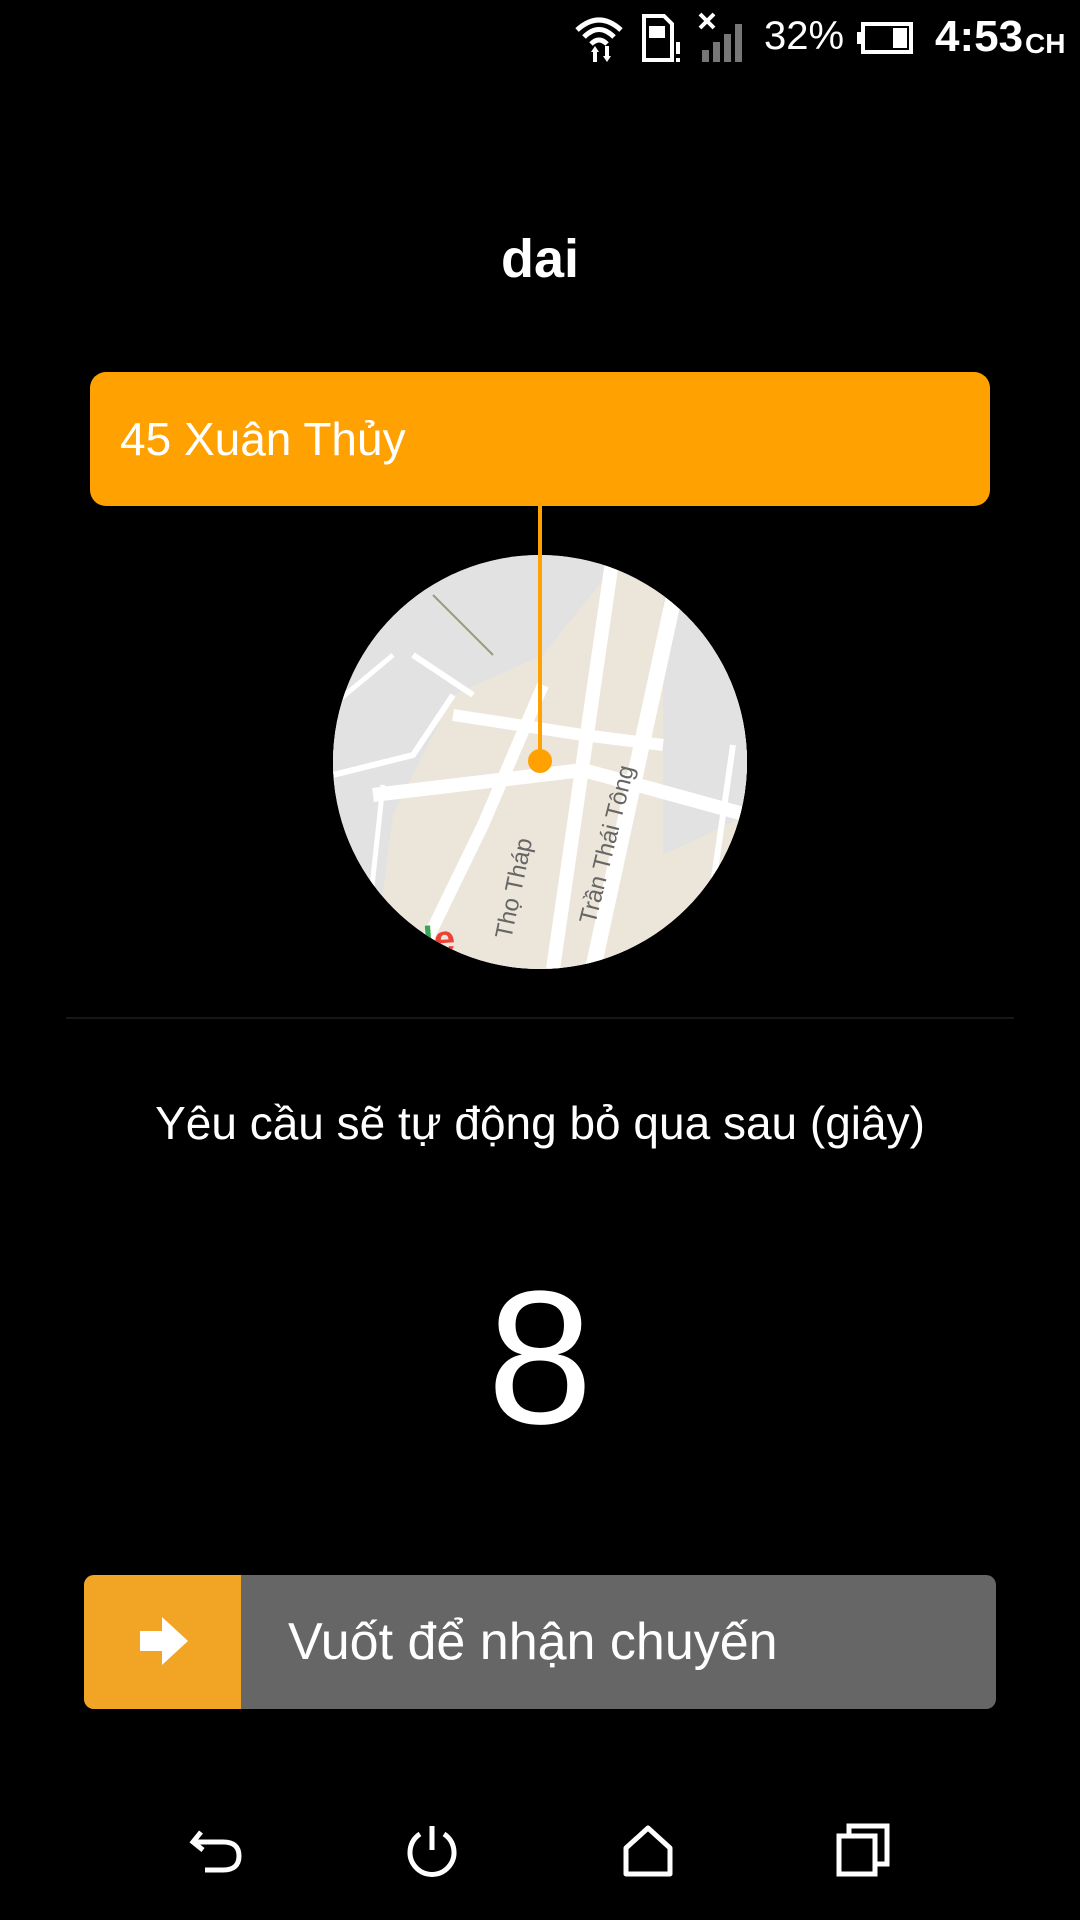 This screenshot has height=1920, width=1080. I want to click on back-icon, so click(215, 1851).